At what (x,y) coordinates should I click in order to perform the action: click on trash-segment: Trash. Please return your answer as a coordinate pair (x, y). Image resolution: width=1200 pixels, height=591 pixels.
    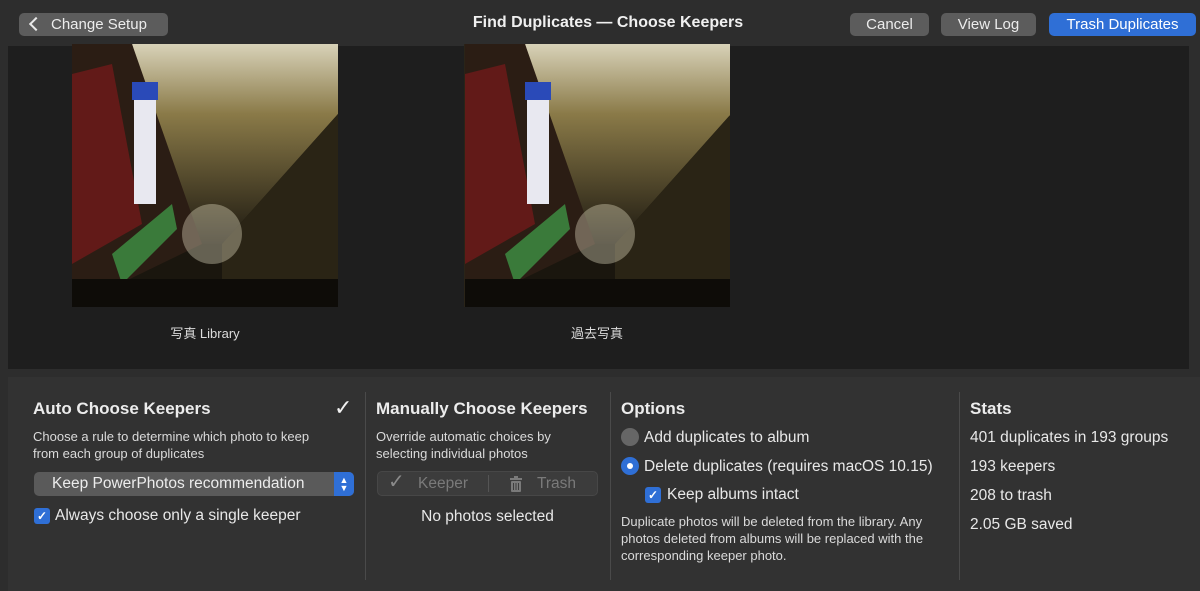
    Looking at the image, I should click on (544, 483).